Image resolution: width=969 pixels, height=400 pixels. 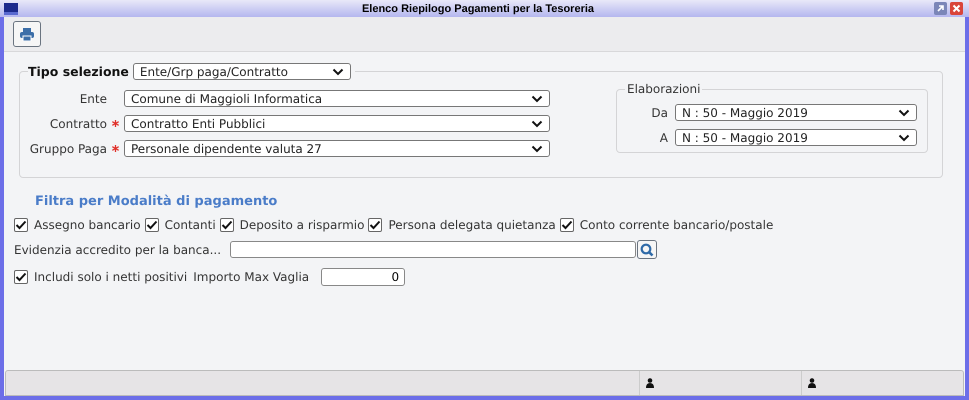 I want to click on field-label: Ente, so click(x=92, y=99).